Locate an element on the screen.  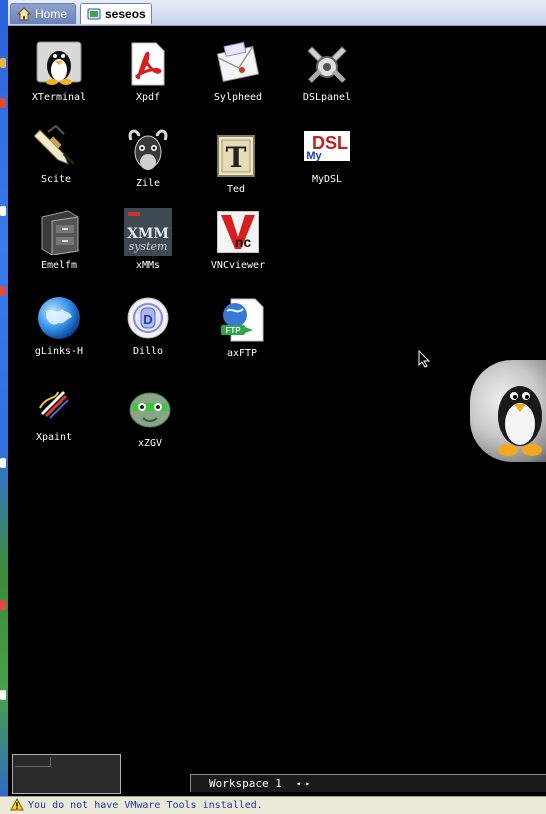
desktop-icon-vncviewer: nc VNCviewer is located at coordinates (238, 239).